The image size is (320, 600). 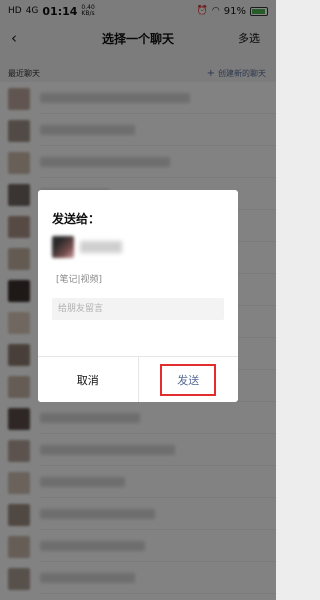 I want to click on dialog-title: 发送给：, so click(x=76, y=219).